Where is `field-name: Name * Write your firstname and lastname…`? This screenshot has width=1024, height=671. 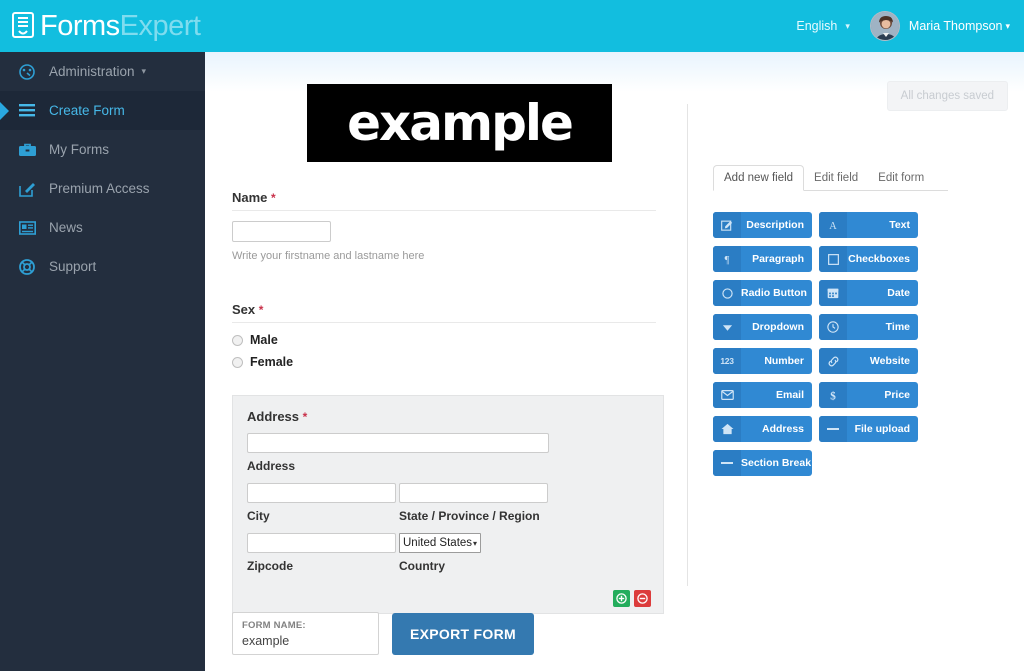
field-name: Name * Write your firstname and lastname… is located at coordinates (459, 226).